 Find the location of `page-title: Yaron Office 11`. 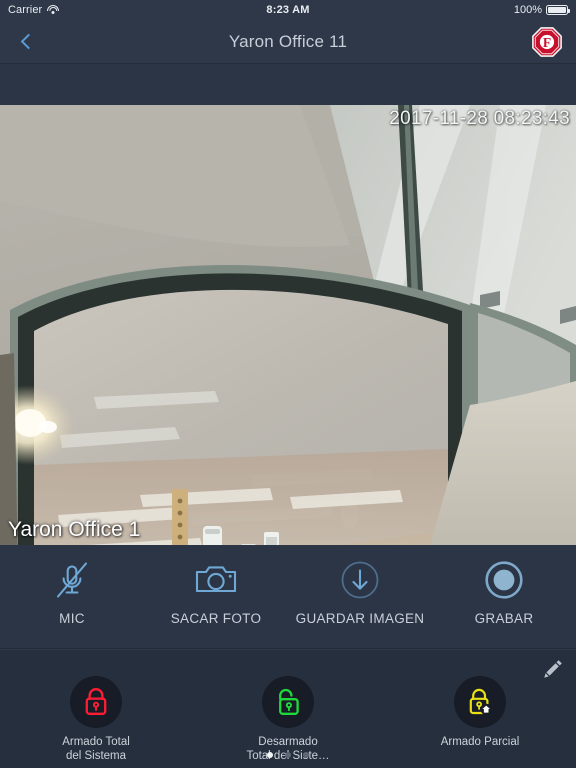

page-title: Yaron Office 11 is located at coordinates (288, 41).